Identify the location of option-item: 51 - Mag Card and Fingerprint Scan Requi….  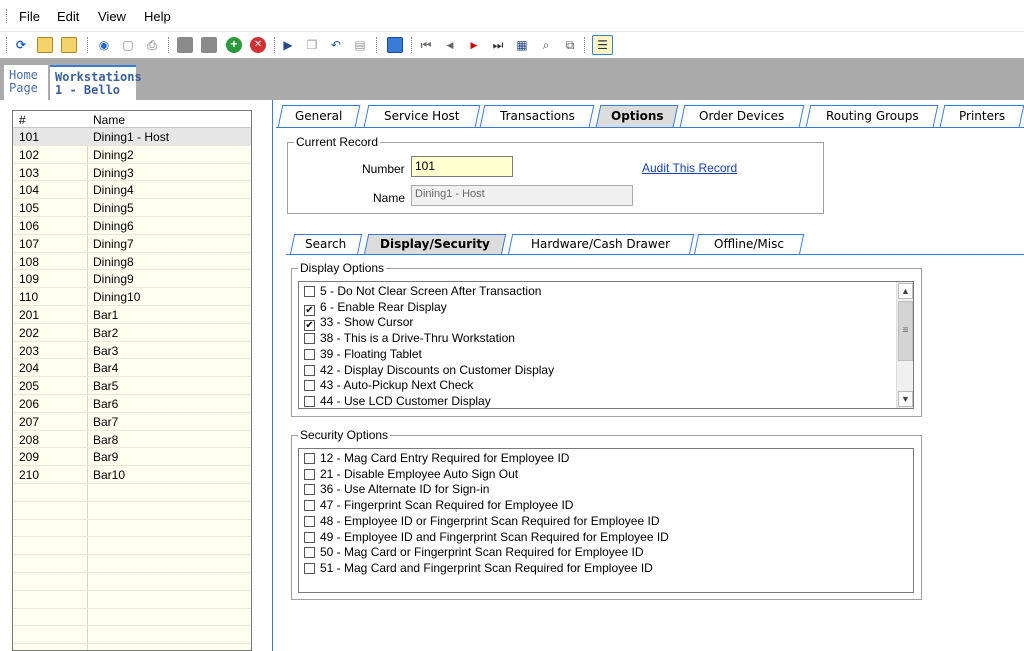
(478, 568).